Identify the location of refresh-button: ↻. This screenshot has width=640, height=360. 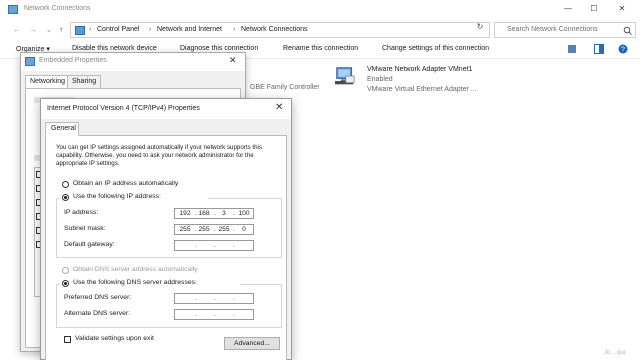
(480, 26).